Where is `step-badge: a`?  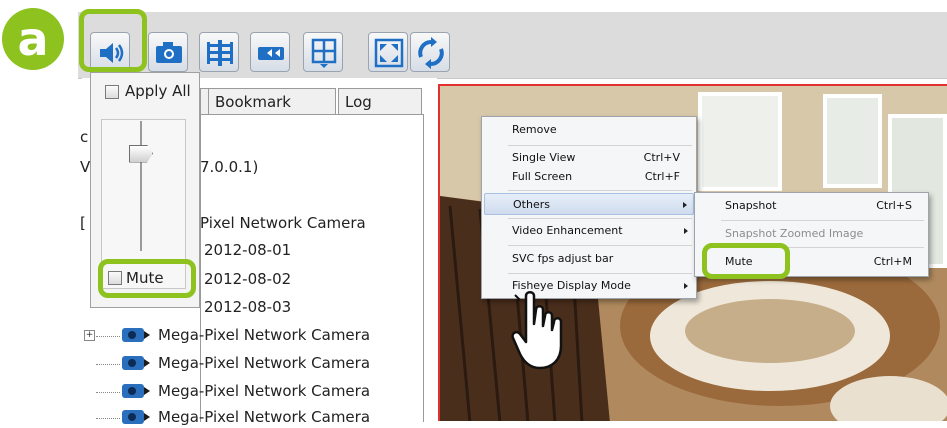 step-badge: a is located at coordinates (33, 39).